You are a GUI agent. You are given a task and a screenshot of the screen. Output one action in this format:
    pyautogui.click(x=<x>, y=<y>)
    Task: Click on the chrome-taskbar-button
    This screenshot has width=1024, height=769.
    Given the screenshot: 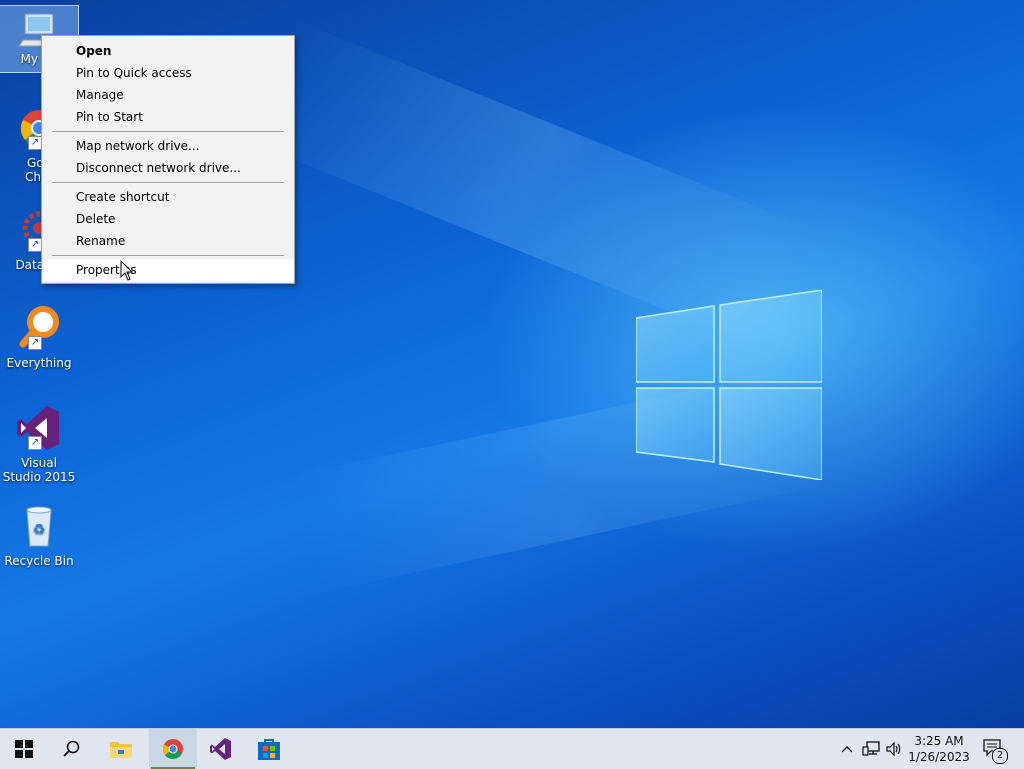 What is the action you would take?
    pyautogui.click(x=173, y=749)
    